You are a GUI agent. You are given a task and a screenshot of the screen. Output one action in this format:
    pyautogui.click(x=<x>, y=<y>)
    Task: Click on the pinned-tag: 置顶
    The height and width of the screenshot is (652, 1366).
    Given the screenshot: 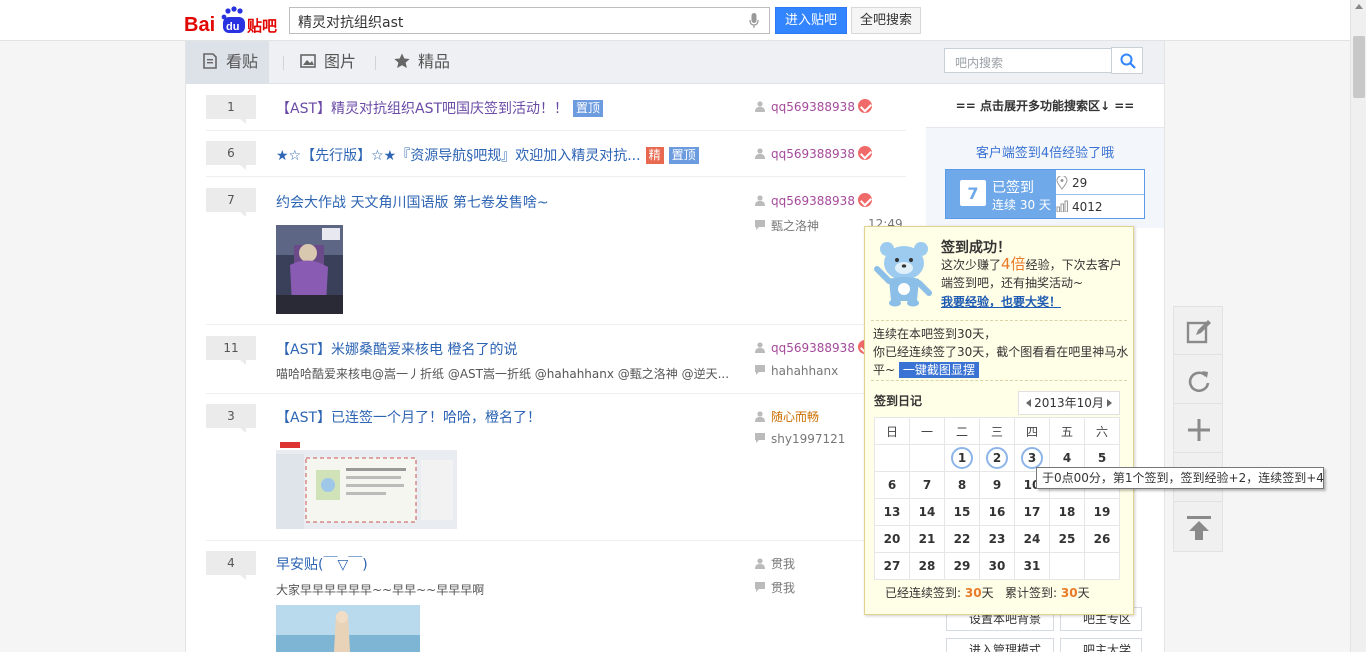 What is the action you would take?
    pyautogui.click(x=588, y=108)
    